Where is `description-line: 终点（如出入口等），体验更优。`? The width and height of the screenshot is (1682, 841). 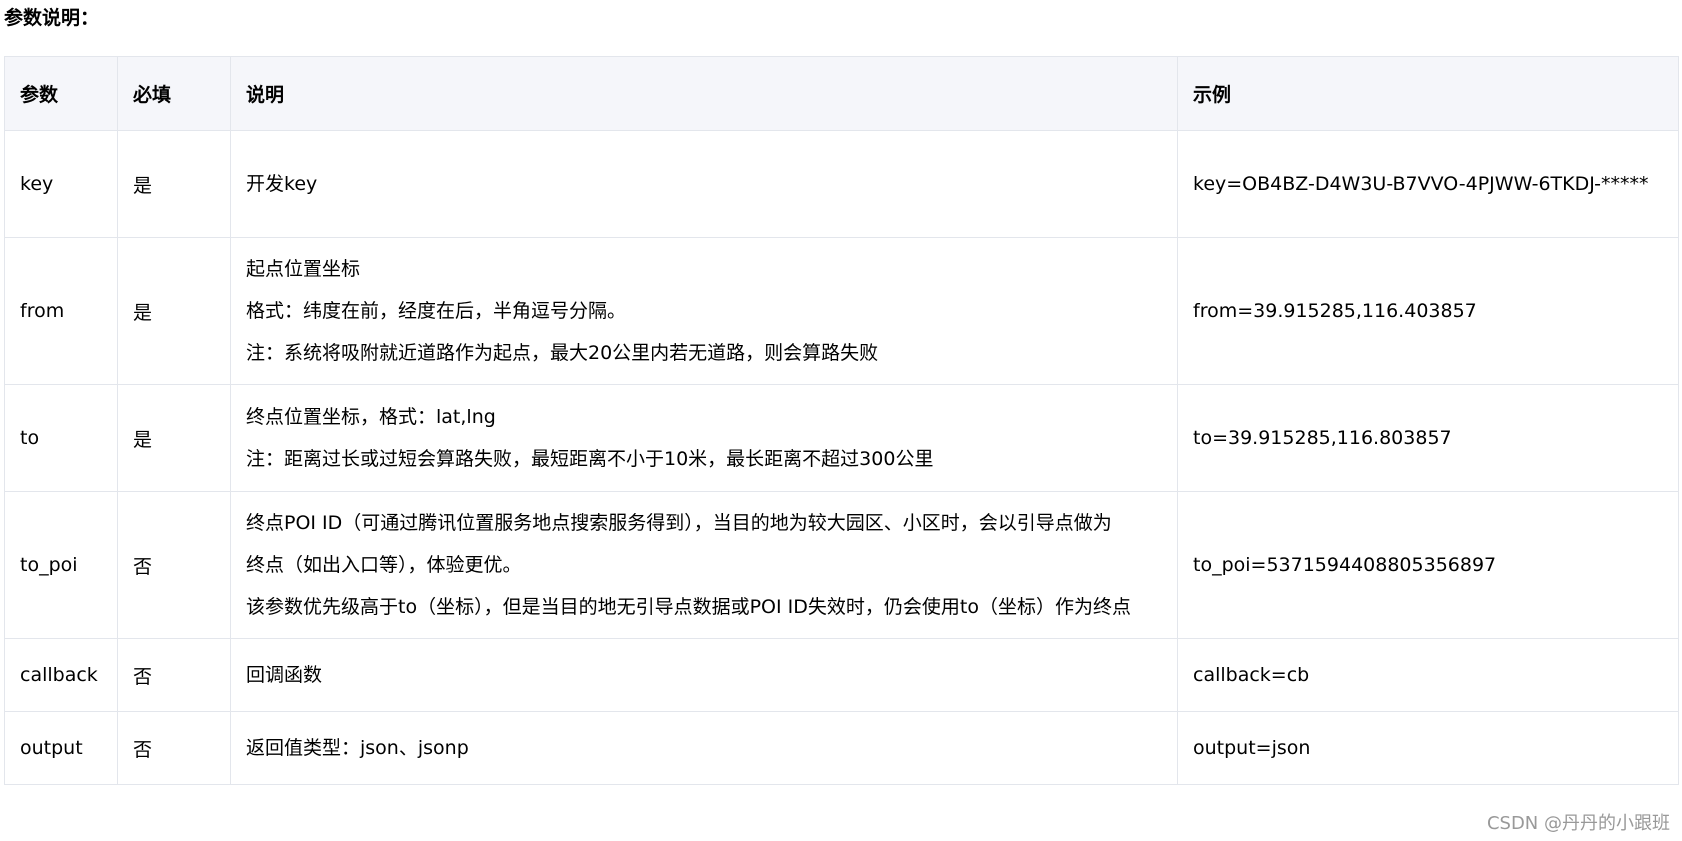
description-line: 终点（如出入口等），体验更优。 is located at coordinates (384, 565).